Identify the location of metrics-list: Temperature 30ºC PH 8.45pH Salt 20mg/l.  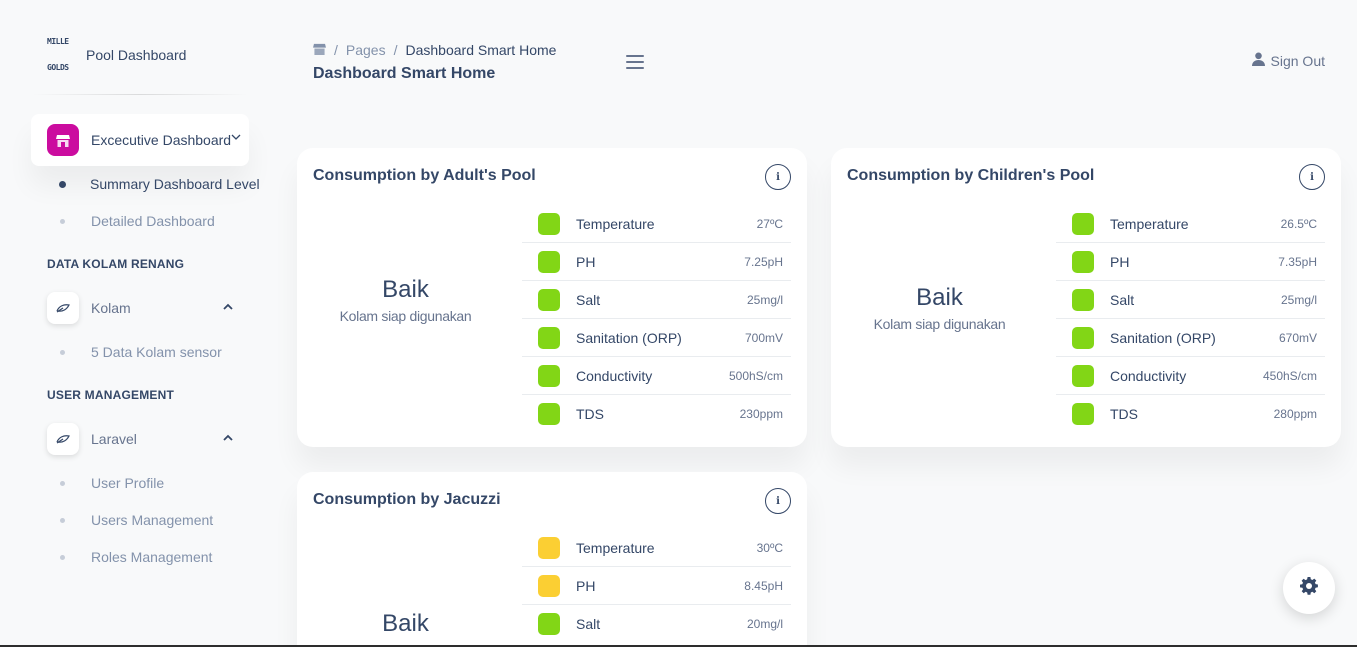
(656, 586).